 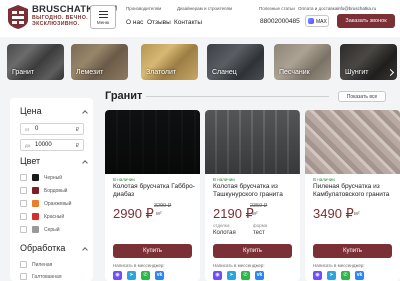 What do you see at coordinates (260, 225) in the screenshot?
I see `spec-label: форма` at bounding box center [260, 225].